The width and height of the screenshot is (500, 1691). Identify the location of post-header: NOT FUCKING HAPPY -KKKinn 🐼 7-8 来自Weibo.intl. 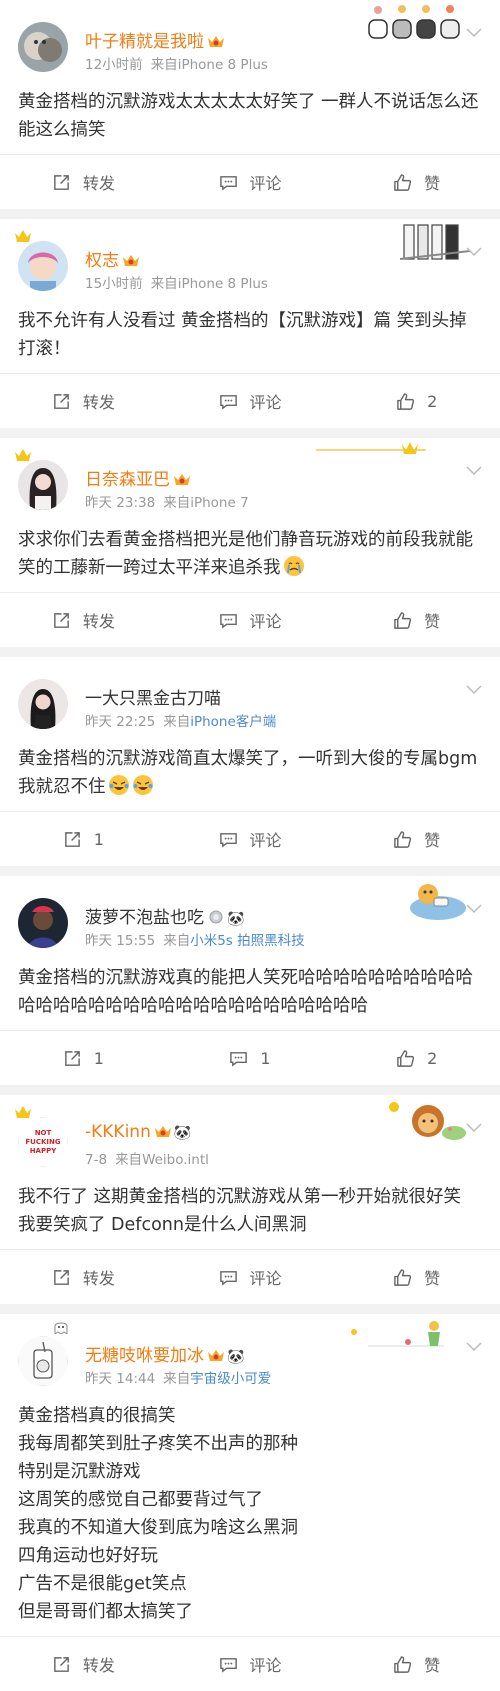
(250, 1135).